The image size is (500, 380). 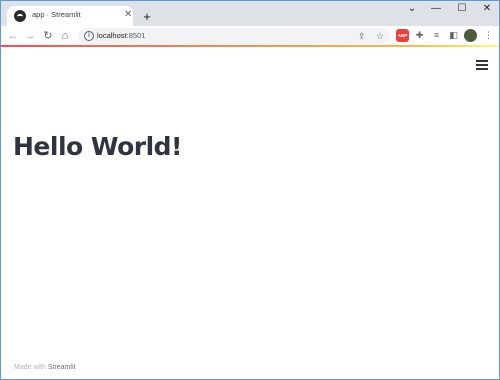 I want to click on back-button: ←, so click(x=13, y=36).